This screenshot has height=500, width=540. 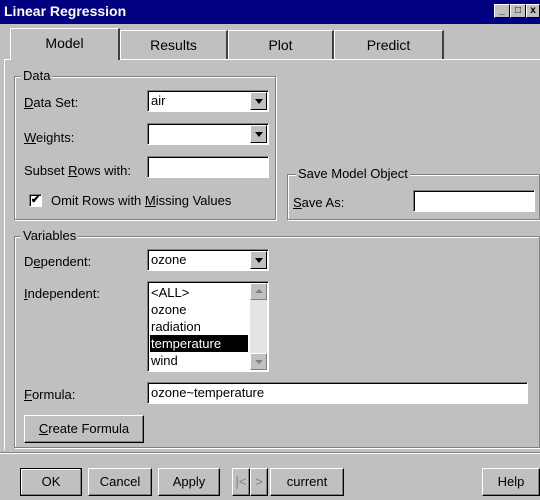 I want to click on tab-predict: Predict, so click(x=389, y=44).